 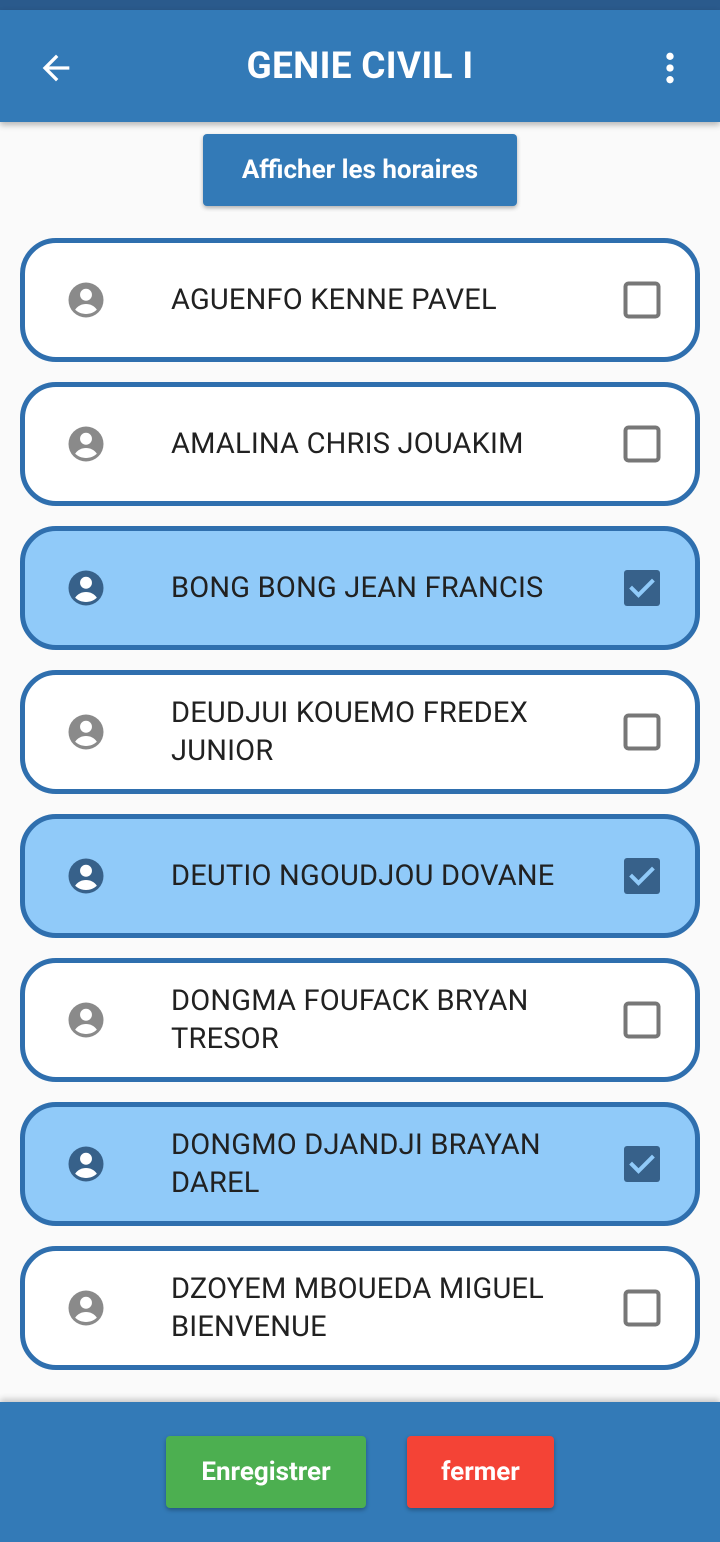 I want to click on status-bar-strip, so click(x=360, y=5).